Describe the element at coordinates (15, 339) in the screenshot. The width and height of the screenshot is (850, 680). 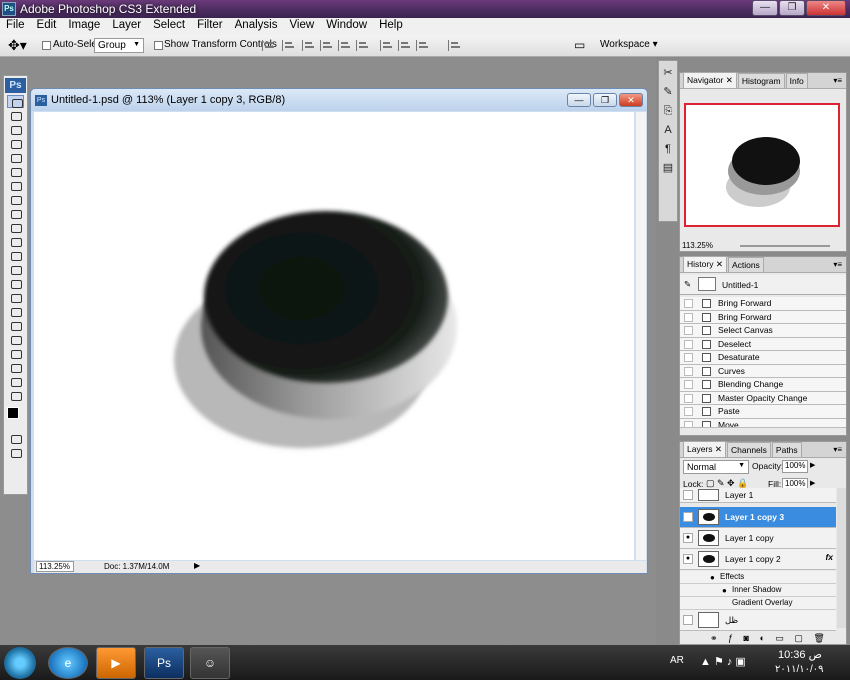
I see `shape-tool` at that location.